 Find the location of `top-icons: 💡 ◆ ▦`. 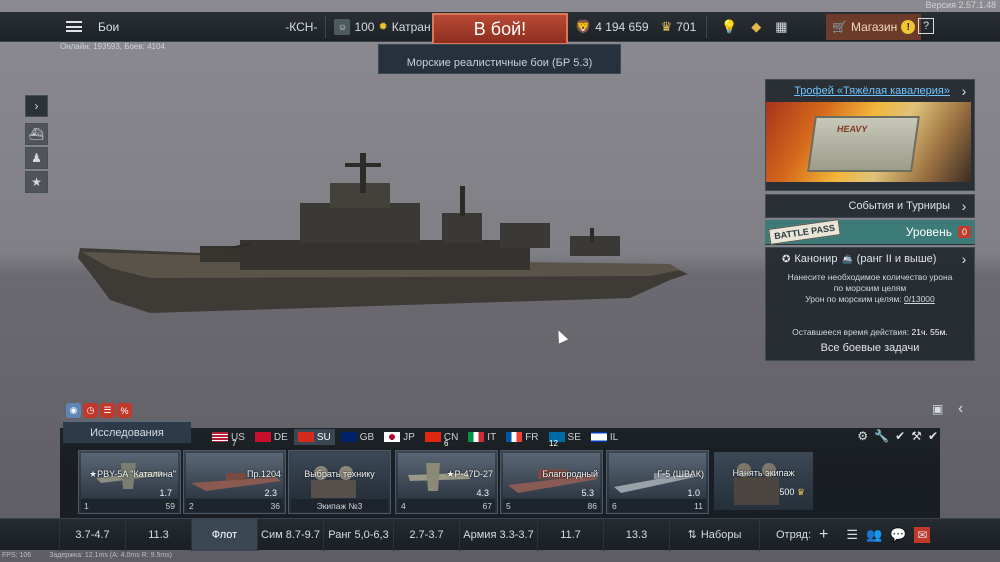

top-icons: 💡 ◆ ▦ is located at coordinates (746, 27).